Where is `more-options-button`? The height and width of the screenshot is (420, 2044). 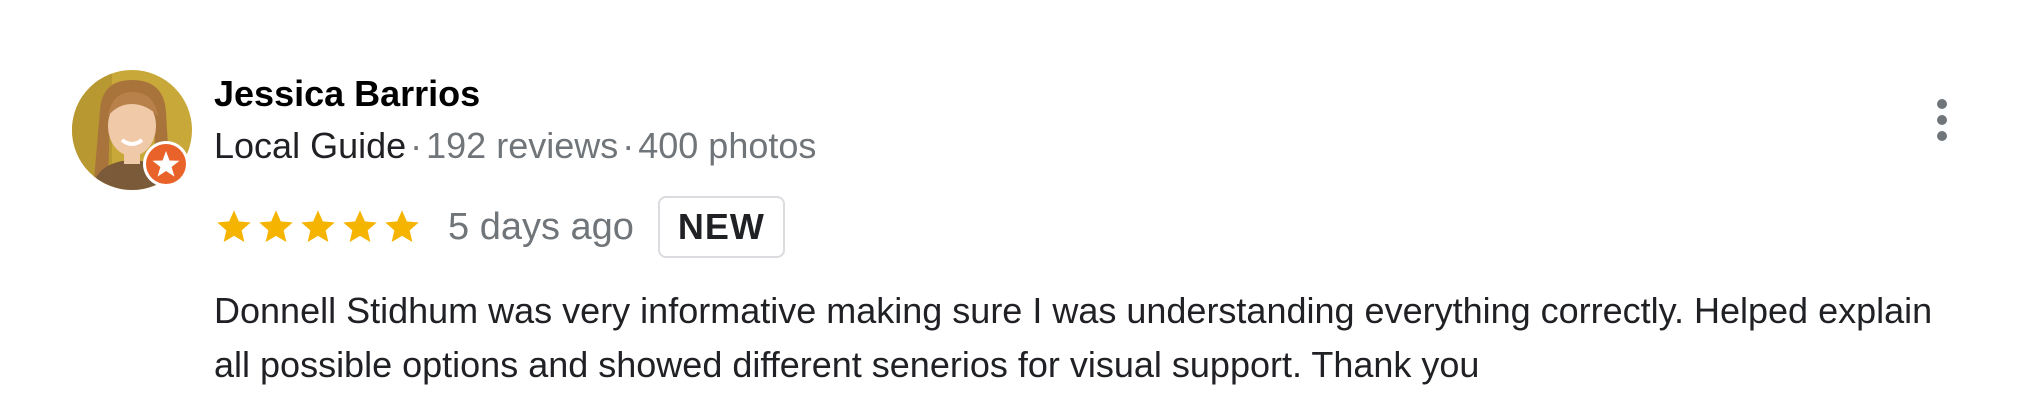 more-options-button is located at coordinates (1942, 120).